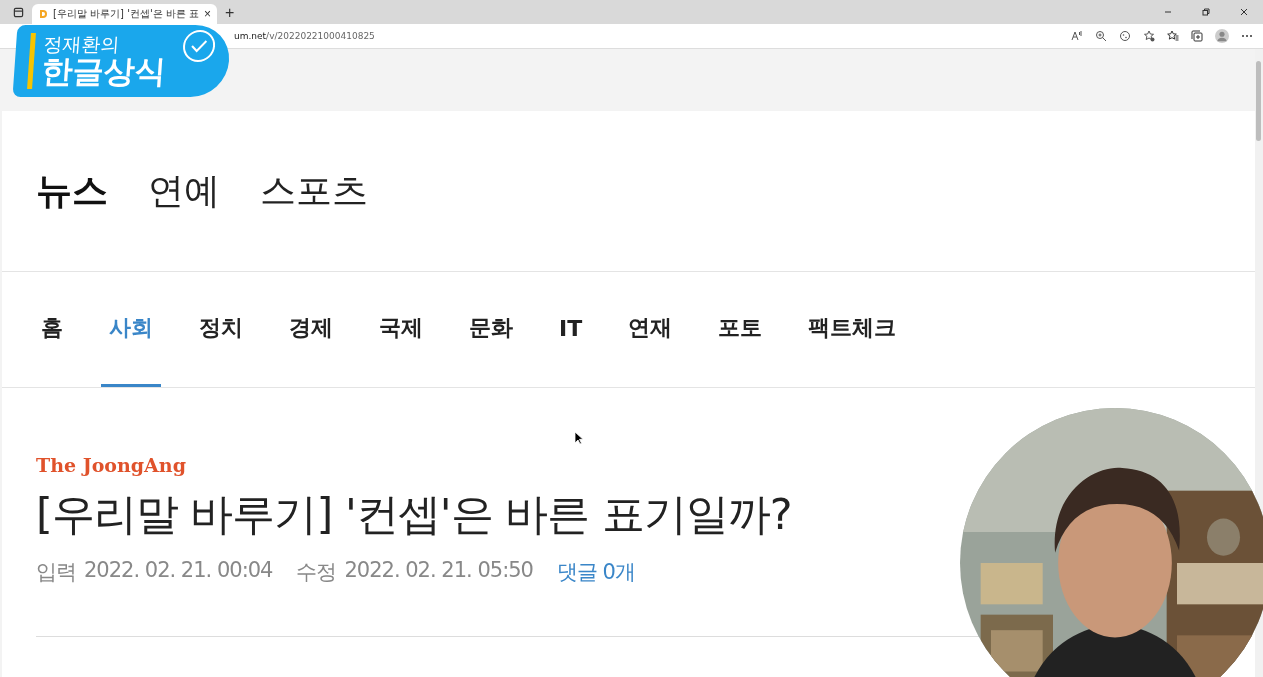  Describe the element at coordinates (221, 329) in the screenshot. I see `category-tab: 정치` at that location.